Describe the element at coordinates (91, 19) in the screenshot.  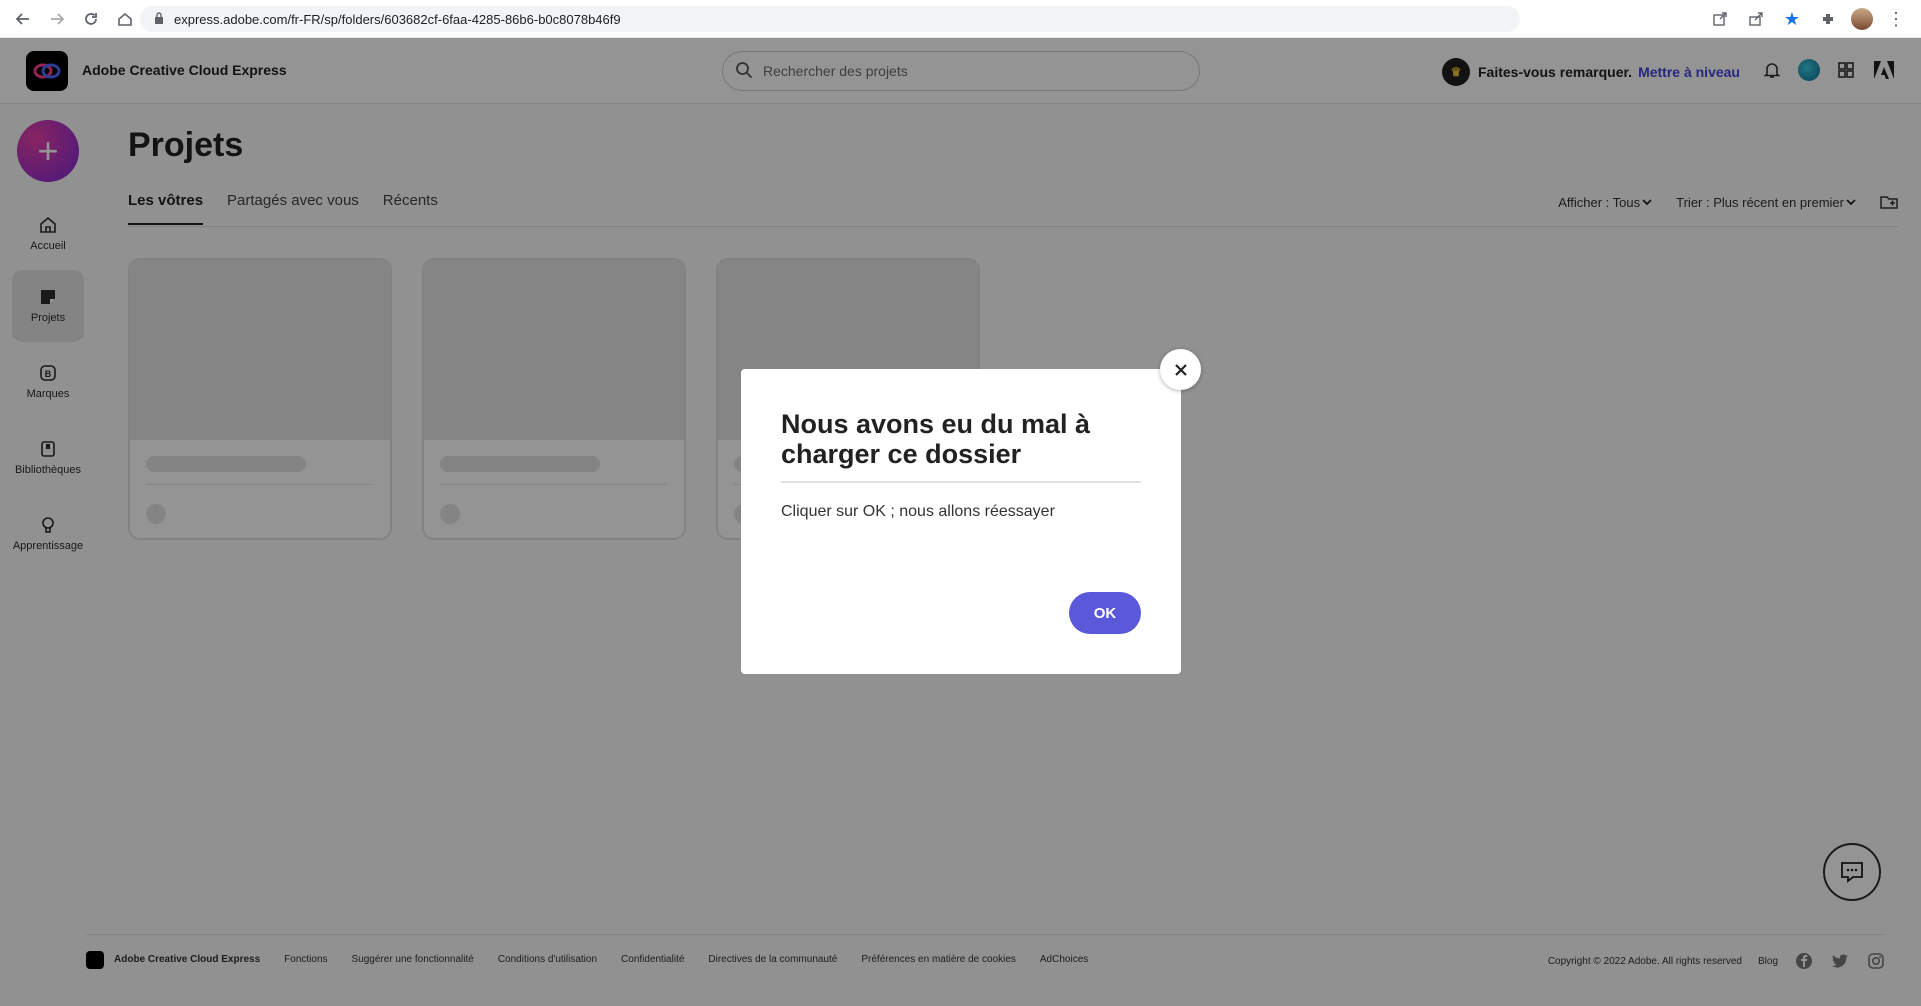
I see `reload-icon` at that location.